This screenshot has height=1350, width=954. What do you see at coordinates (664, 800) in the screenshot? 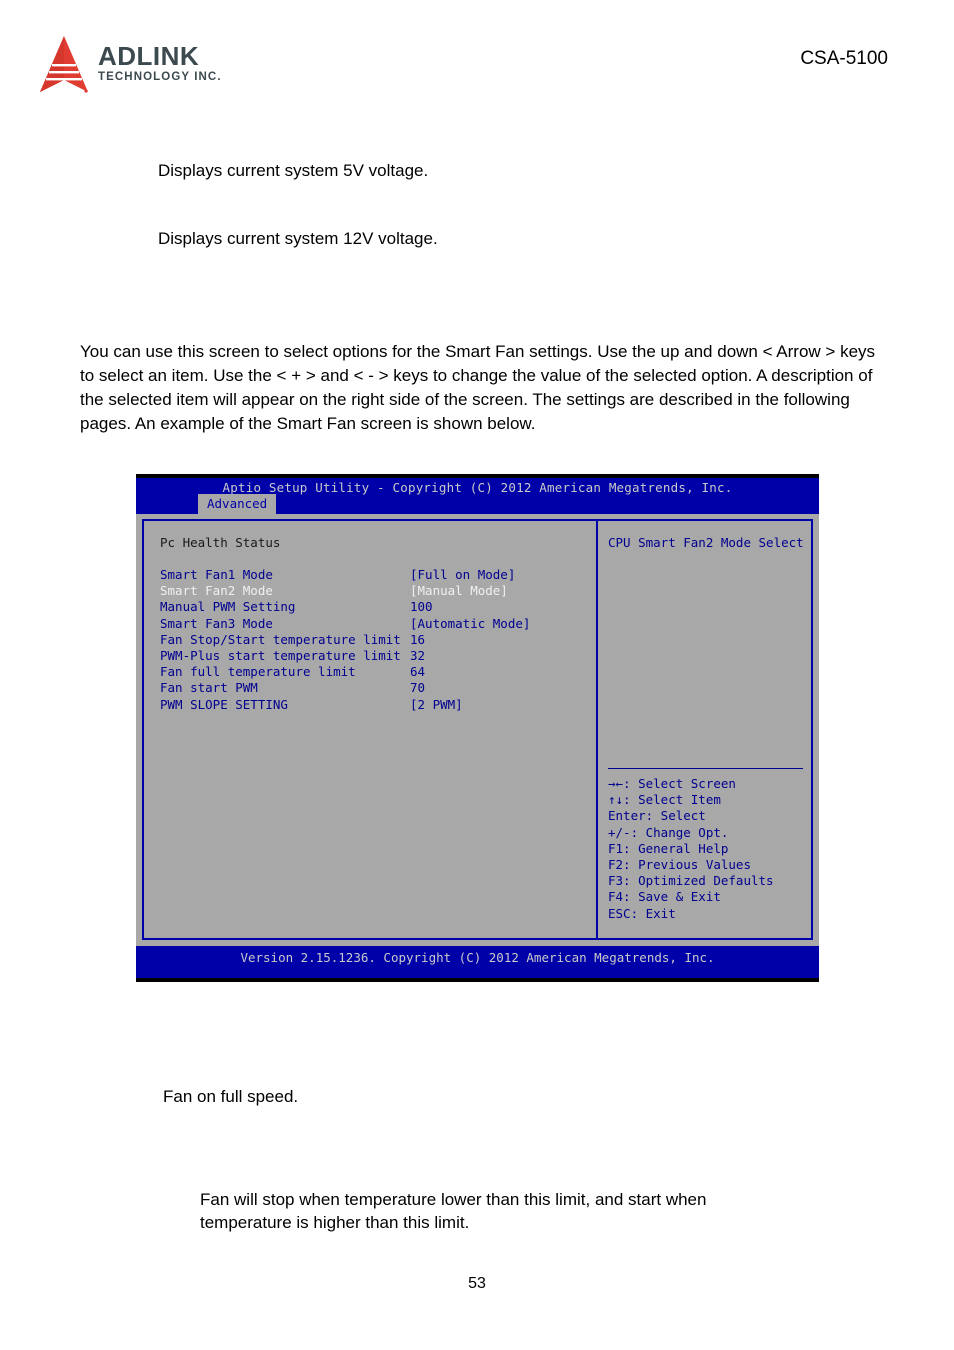
I see `bios-legend-line: ↑↓: Select Item` at bounding box center [664, 800].